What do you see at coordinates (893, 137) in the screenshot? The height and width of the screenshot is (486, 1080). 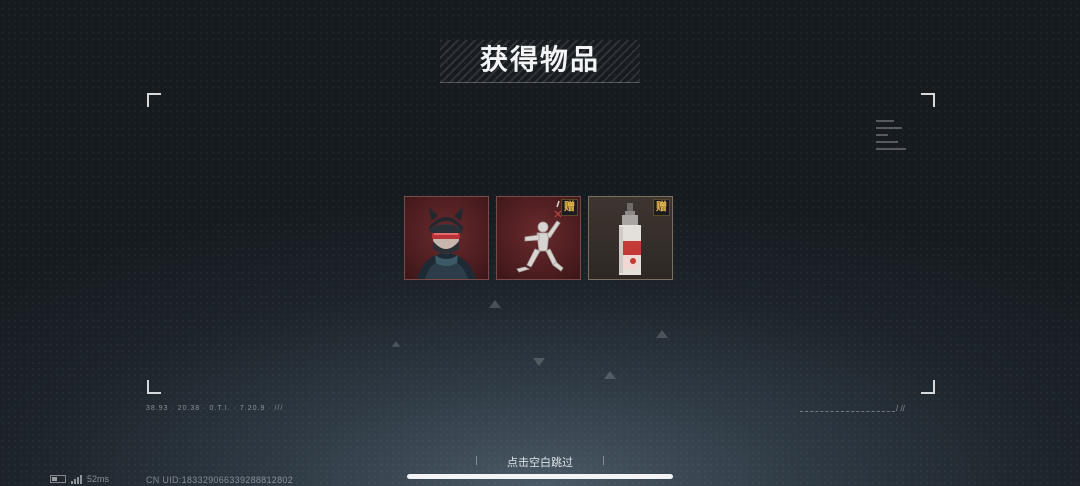 I see `side-deco-lines` at bounding box center [893, 137].